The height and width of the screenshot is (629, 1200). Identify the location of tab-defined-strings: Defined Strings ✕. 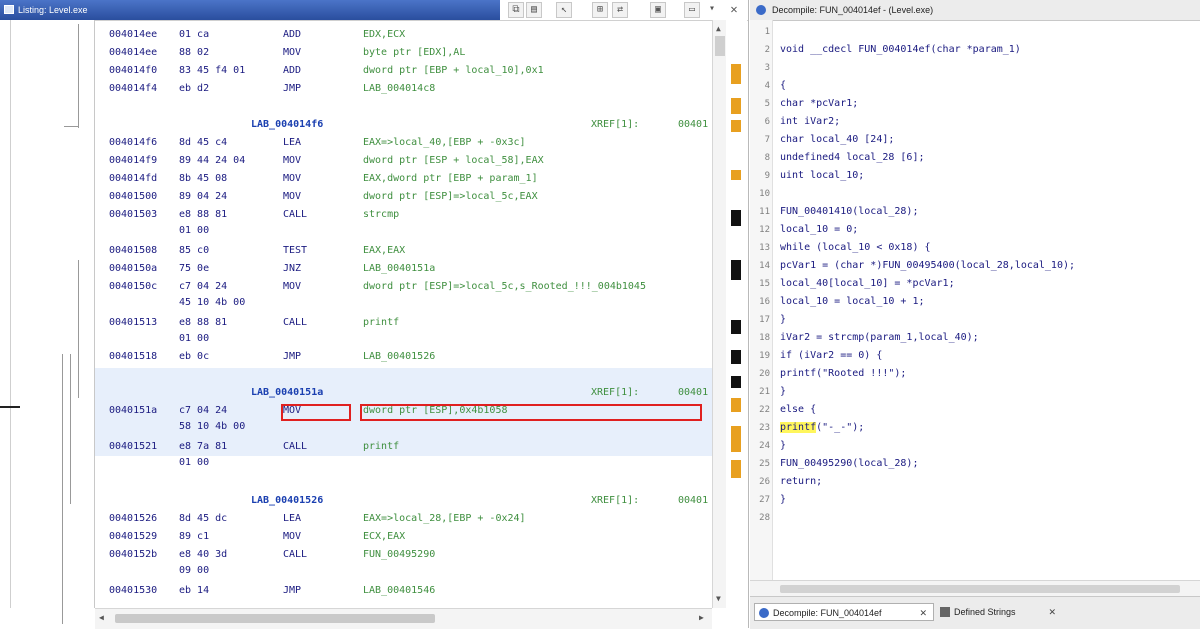
(1001, 612).